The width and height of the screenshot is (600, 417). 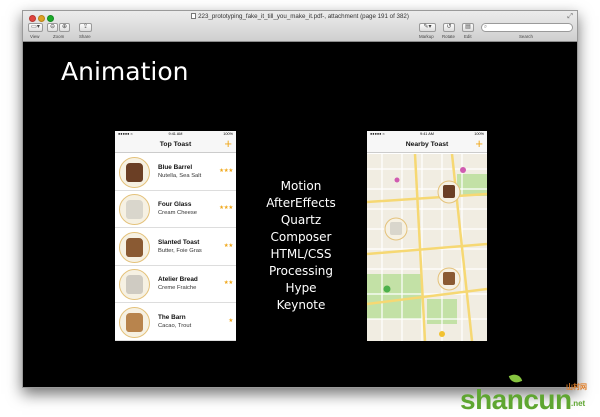 I want to click on share-label: Share, so click(x=85, y=36).